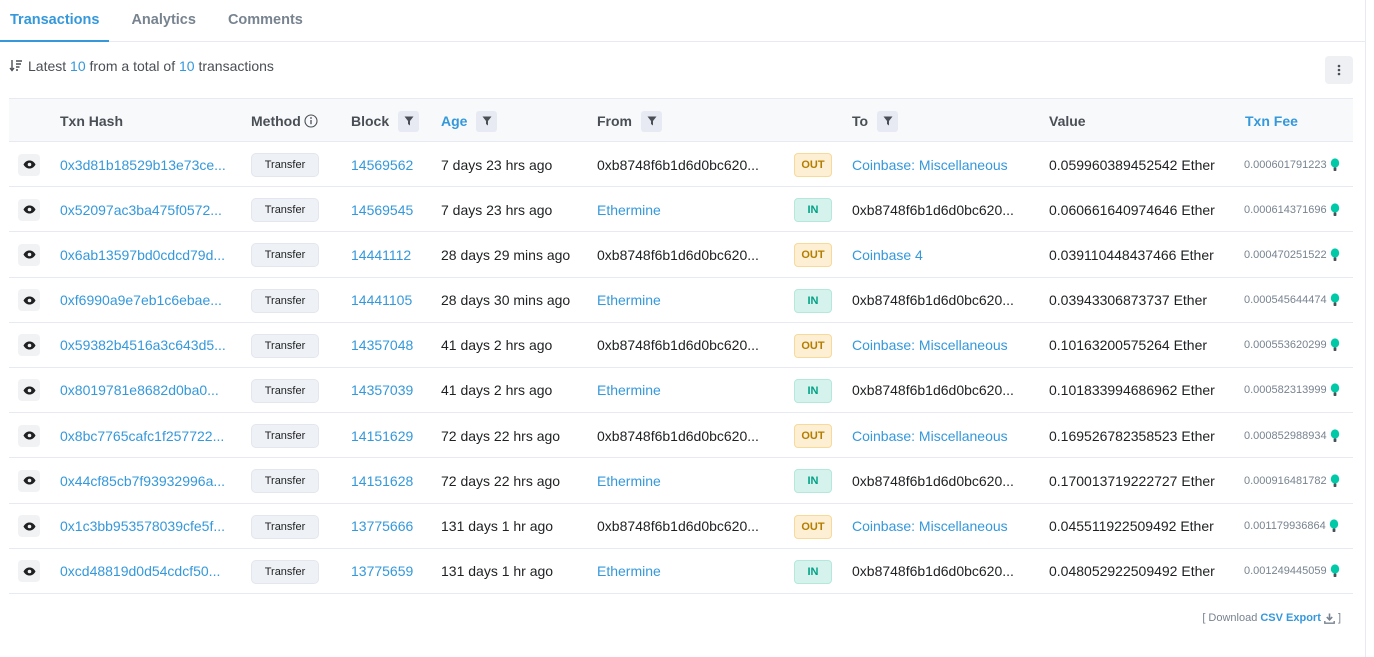 The height and width of the screenshot is (657, 1374). Describe the element at coordinates (1132, 209) in the screenshot. I see `value-text: 0.060661640974646 Ether` at that location.